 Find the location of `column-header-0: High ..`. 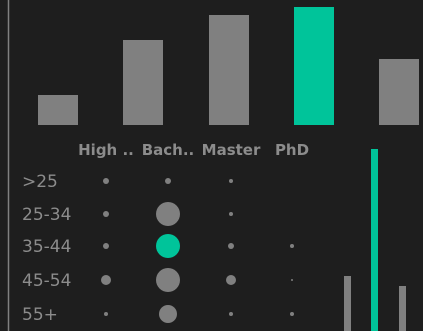

column-header-0: High .. is located at coordinates (106, 150).